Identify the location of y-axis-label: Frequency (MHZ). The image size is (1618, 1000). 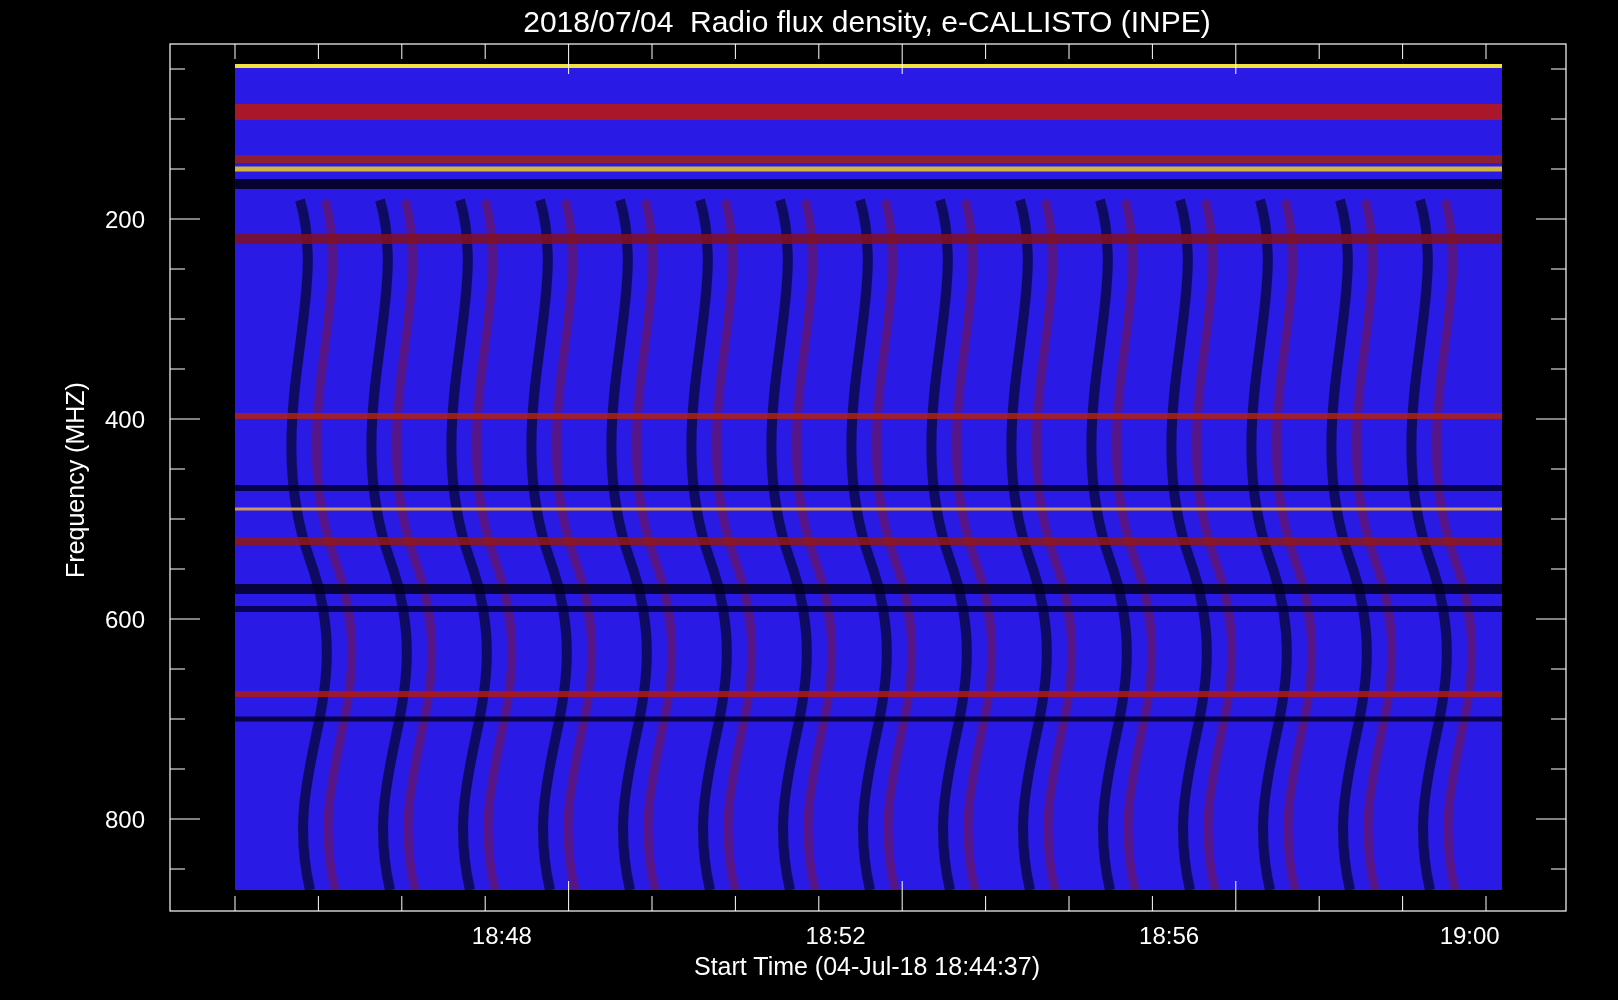
(75, 480).